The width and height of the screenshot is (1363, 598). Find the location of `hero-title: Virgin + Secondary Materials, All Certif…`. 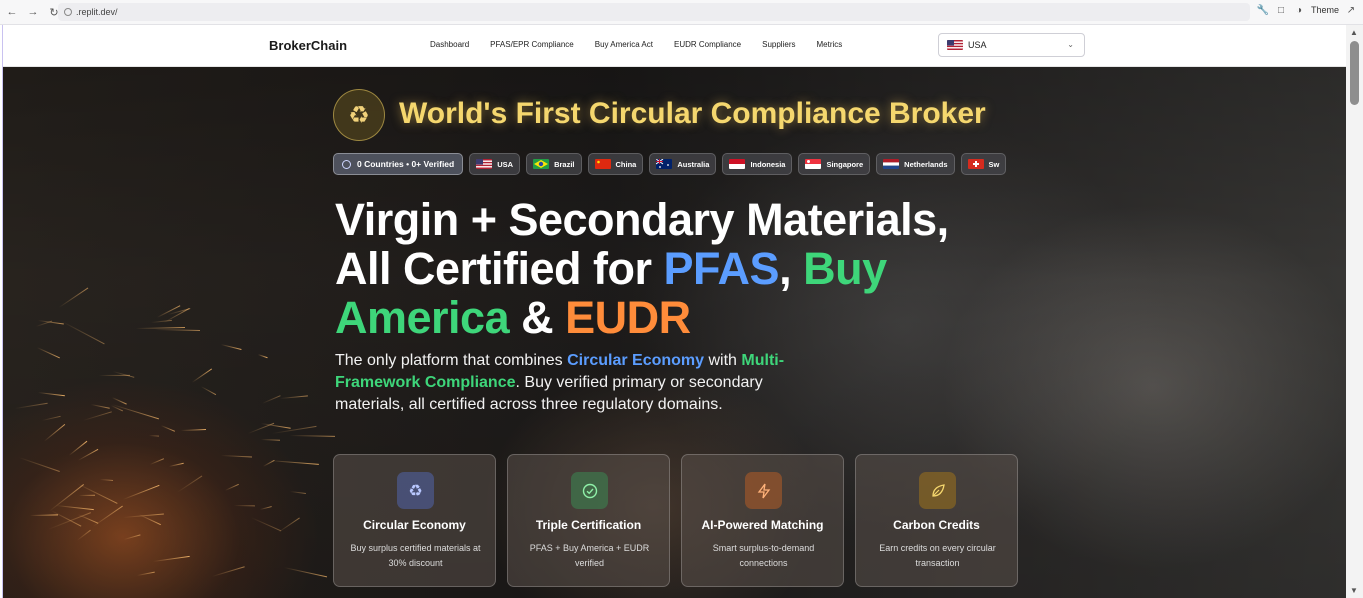

hero-title: Virgin + Secondary Materials, All Certif… is located at coordinates (685, 268).